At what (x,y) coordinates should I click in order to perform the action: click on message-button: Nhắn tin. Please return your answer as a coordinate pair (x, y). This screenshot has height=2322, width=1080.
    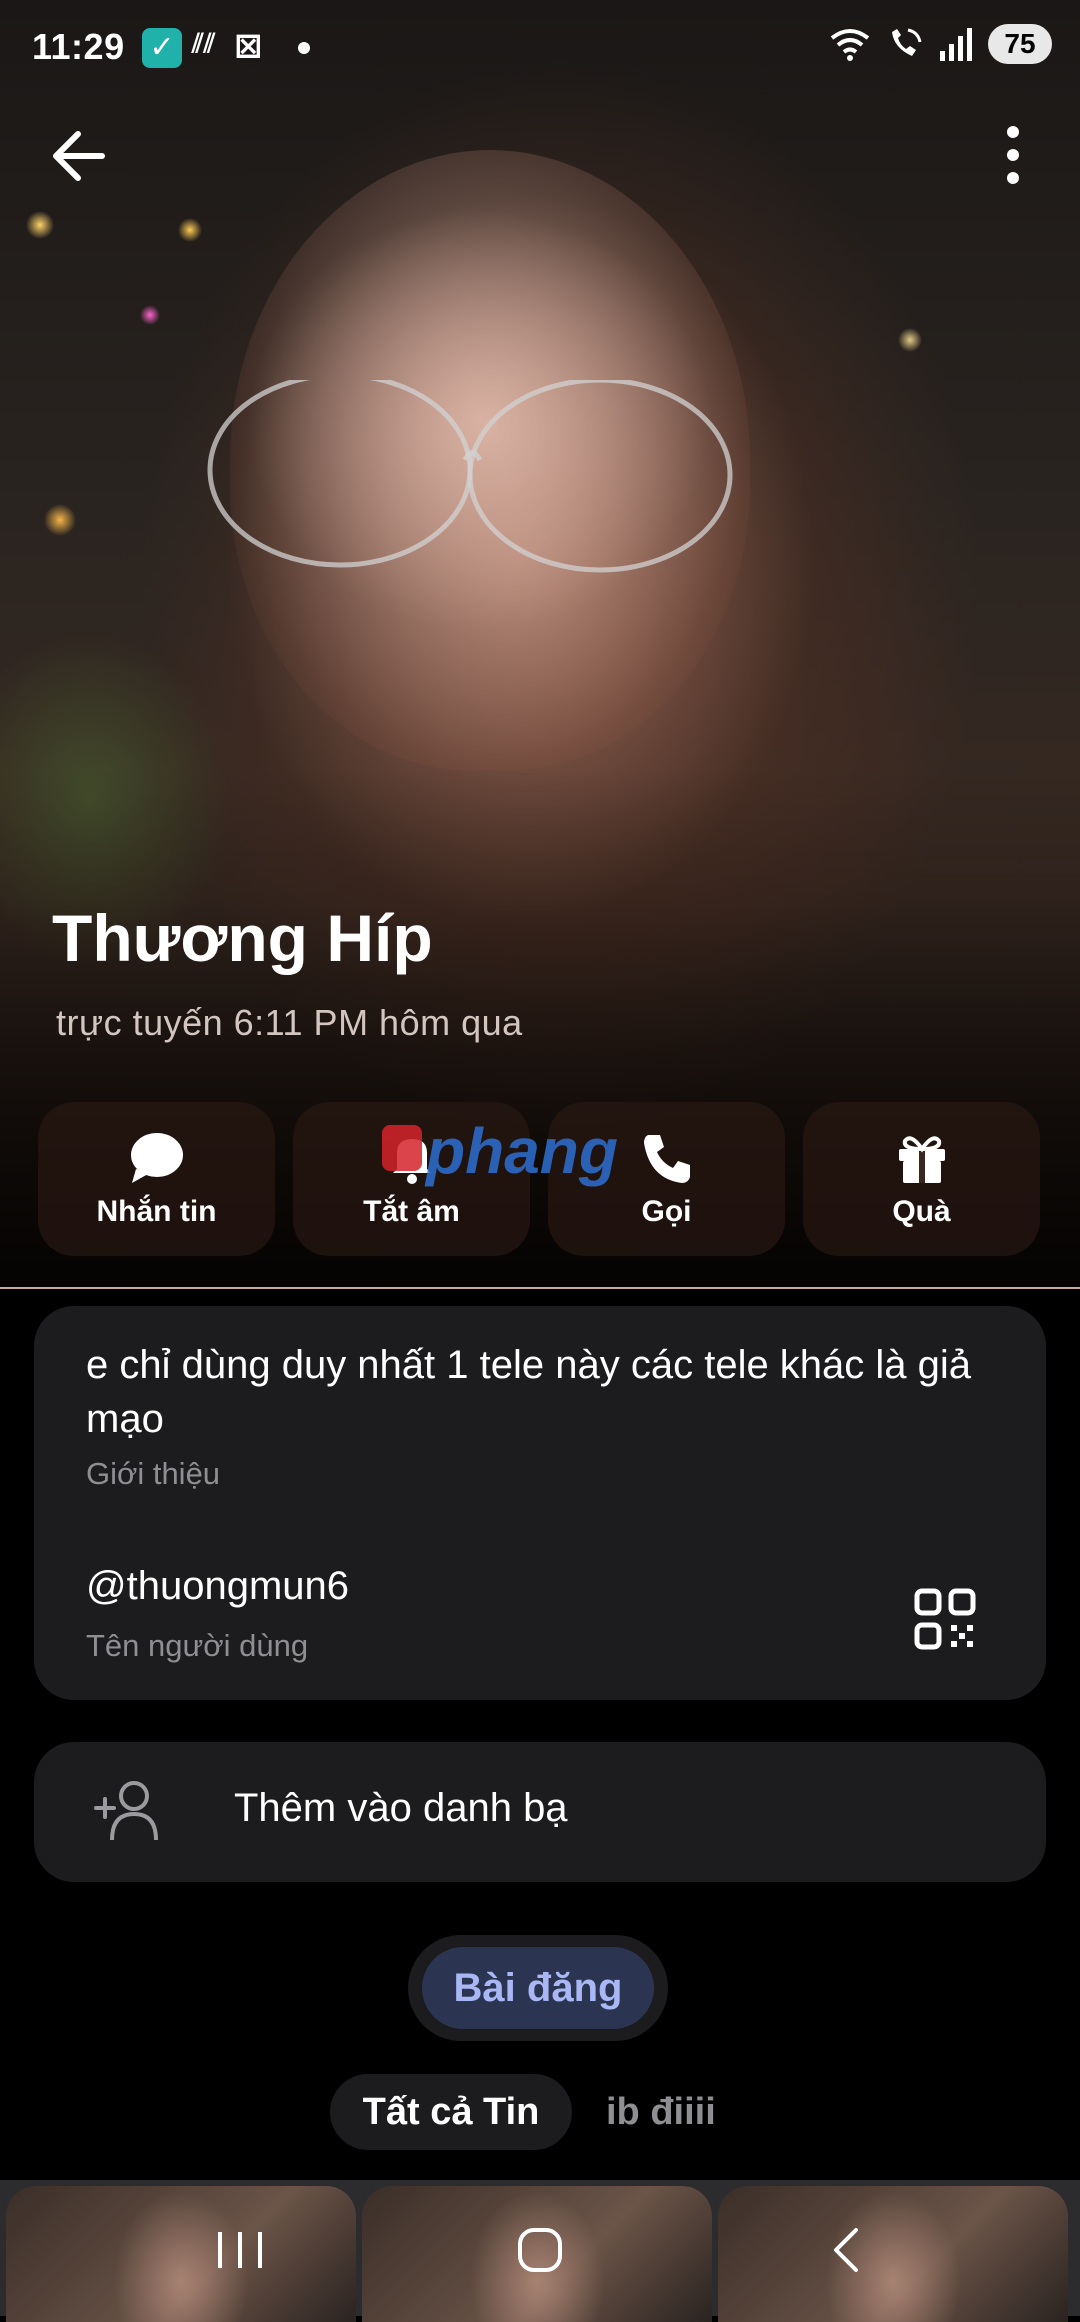
    Looking at the image, I should click on (156, 1179).